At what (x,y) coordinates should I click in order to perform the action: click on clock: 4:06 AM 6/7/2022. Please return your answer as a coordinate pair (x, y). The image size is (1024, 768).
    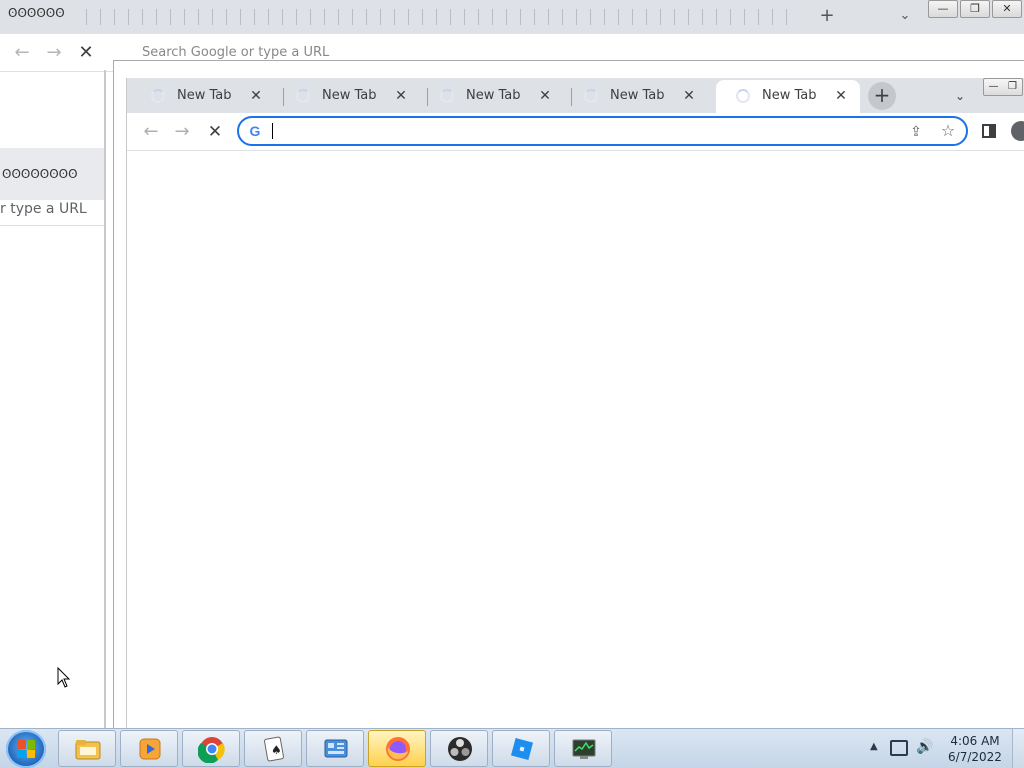
    Looking at the image, I should click on (975, 749).